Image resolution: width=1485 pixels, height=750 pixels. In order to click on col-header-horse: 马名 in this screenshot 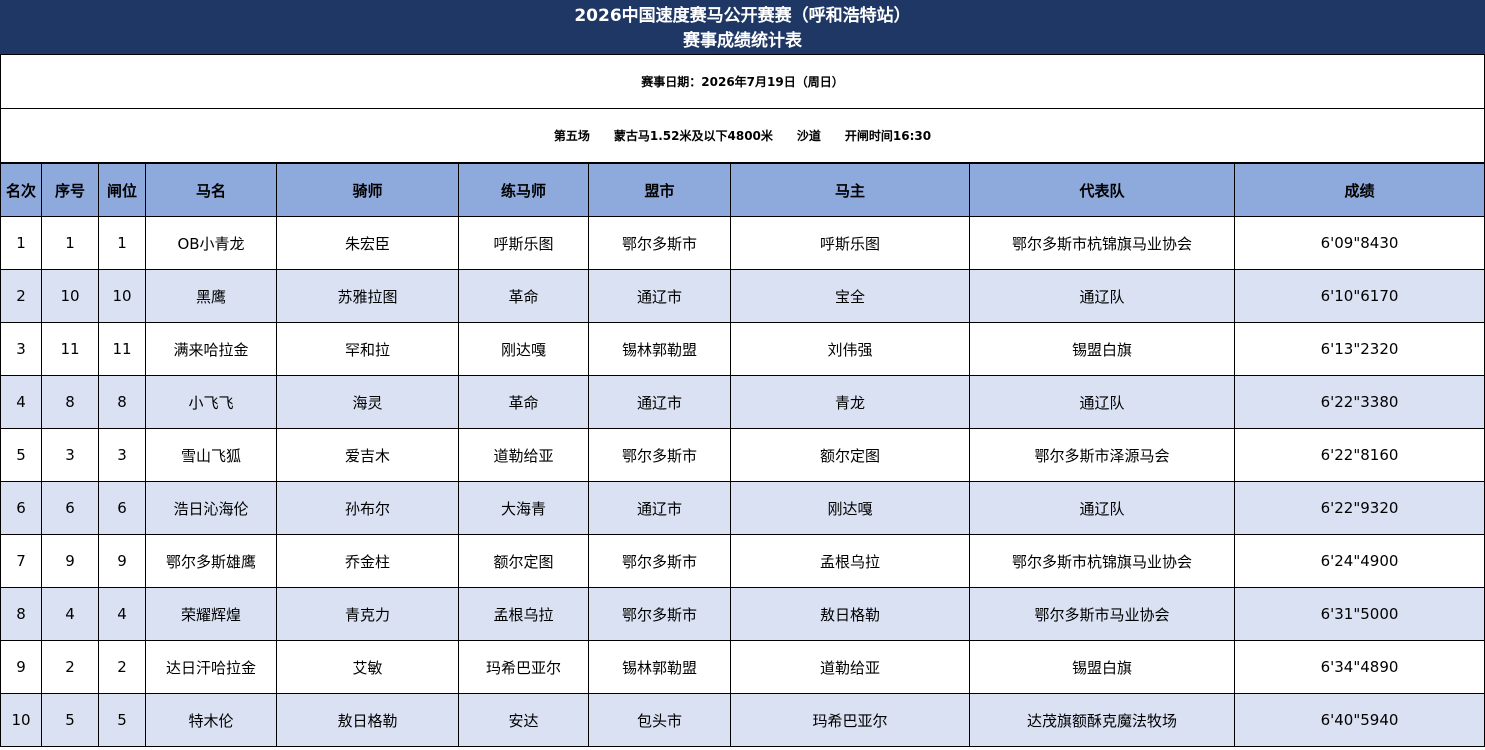, I will do `click(211, 190)`.